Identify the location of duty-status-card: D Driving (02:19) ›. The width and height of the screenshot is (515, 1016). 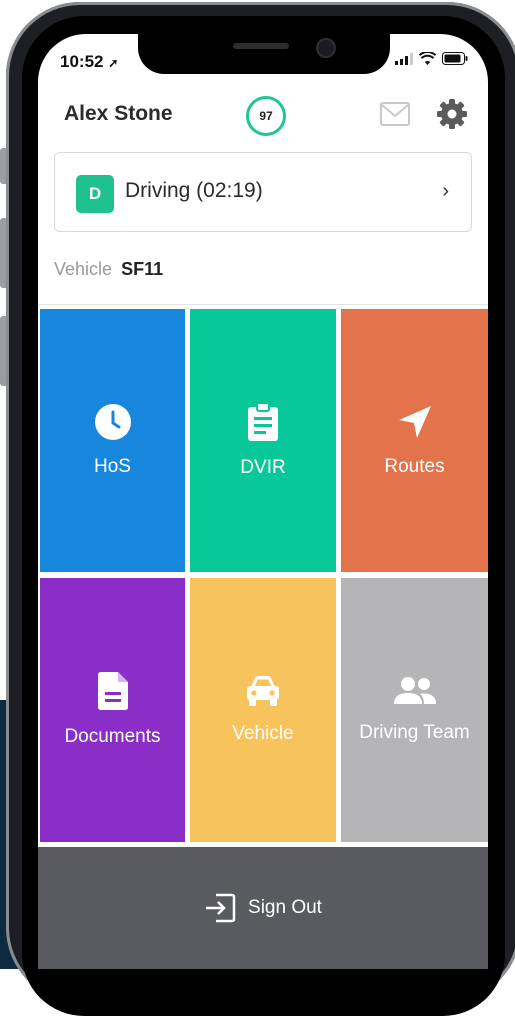
(263, 192).